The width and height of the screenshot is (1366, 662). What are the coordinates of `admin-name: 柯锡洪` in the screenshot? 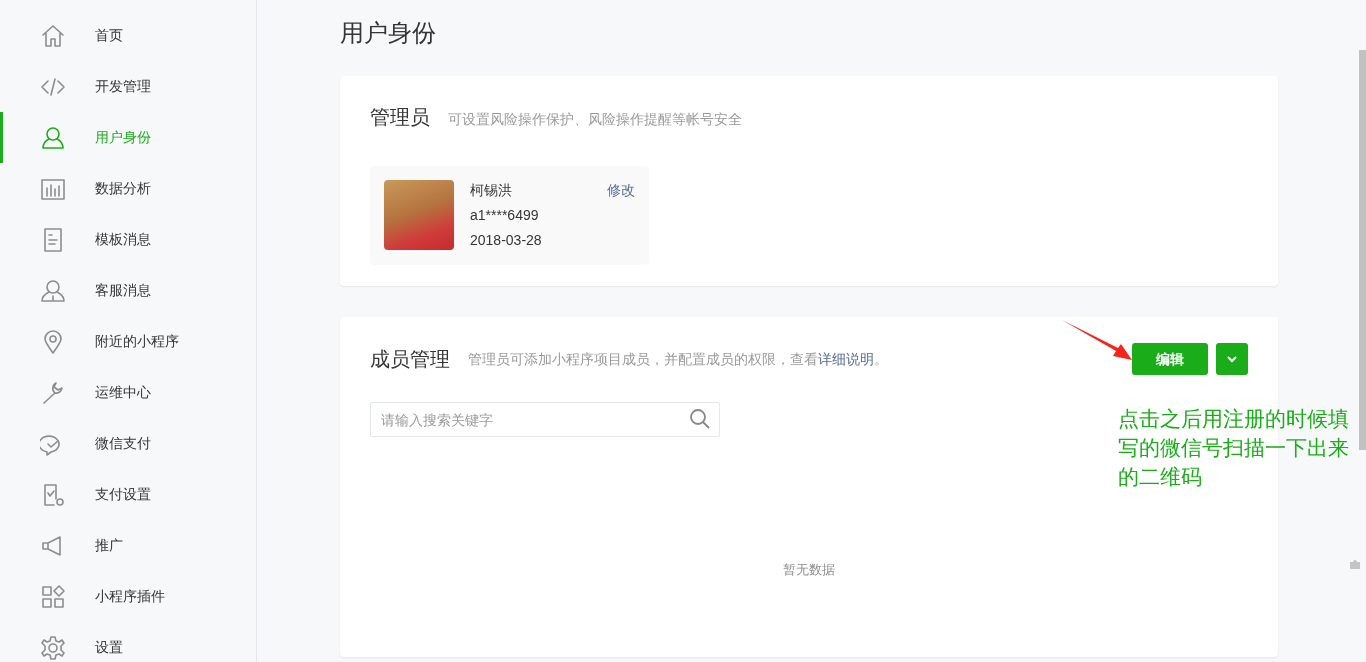 It's located at (491, 190).